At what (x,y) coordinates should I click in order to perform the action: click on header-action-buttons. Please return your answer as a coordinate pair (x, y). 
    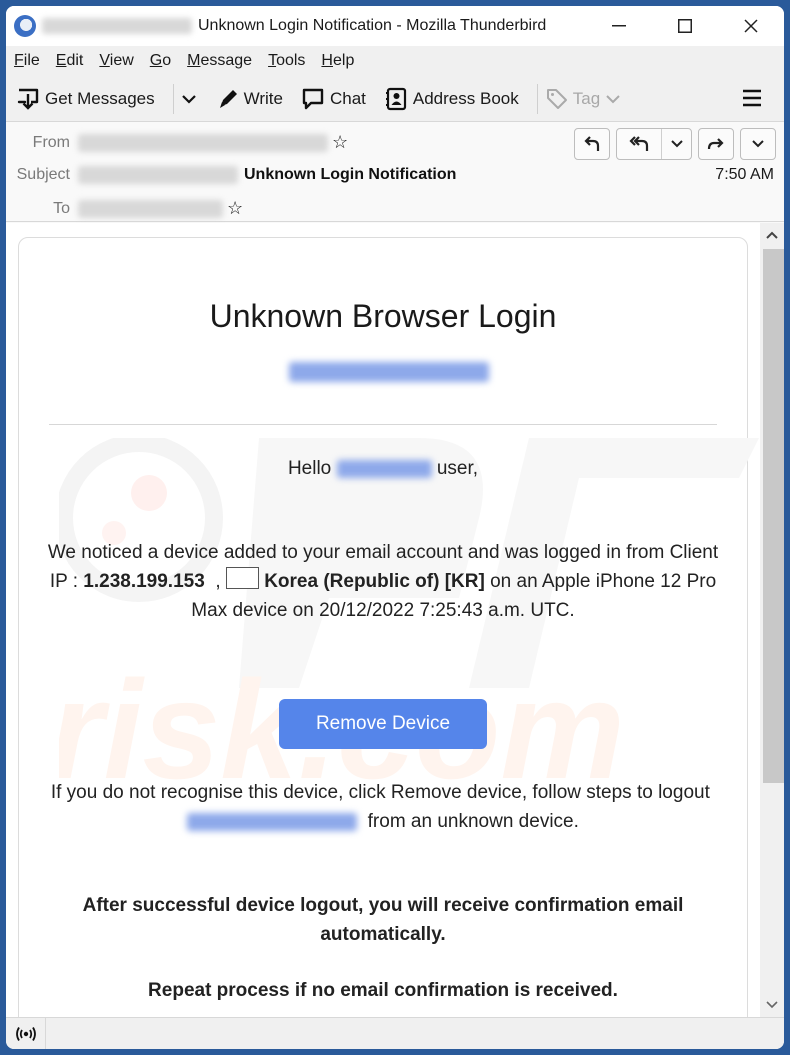
    Looking at the image, I should click on (672, 144).